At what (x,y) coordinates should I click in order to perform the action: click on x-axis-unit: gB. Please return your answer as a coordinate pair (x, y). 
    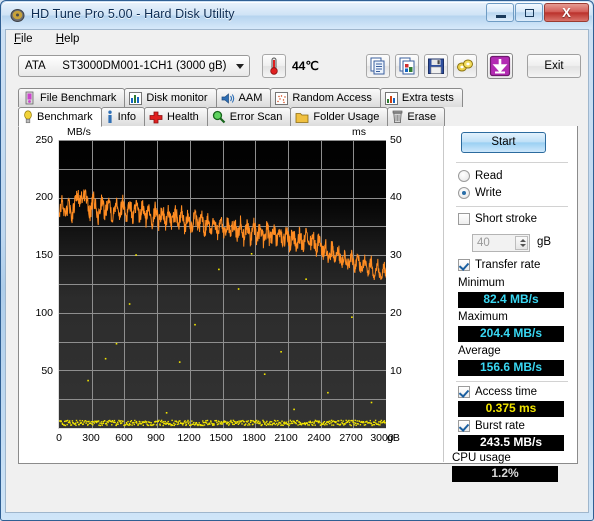
    Looking at the image, I should click on (393, 438).